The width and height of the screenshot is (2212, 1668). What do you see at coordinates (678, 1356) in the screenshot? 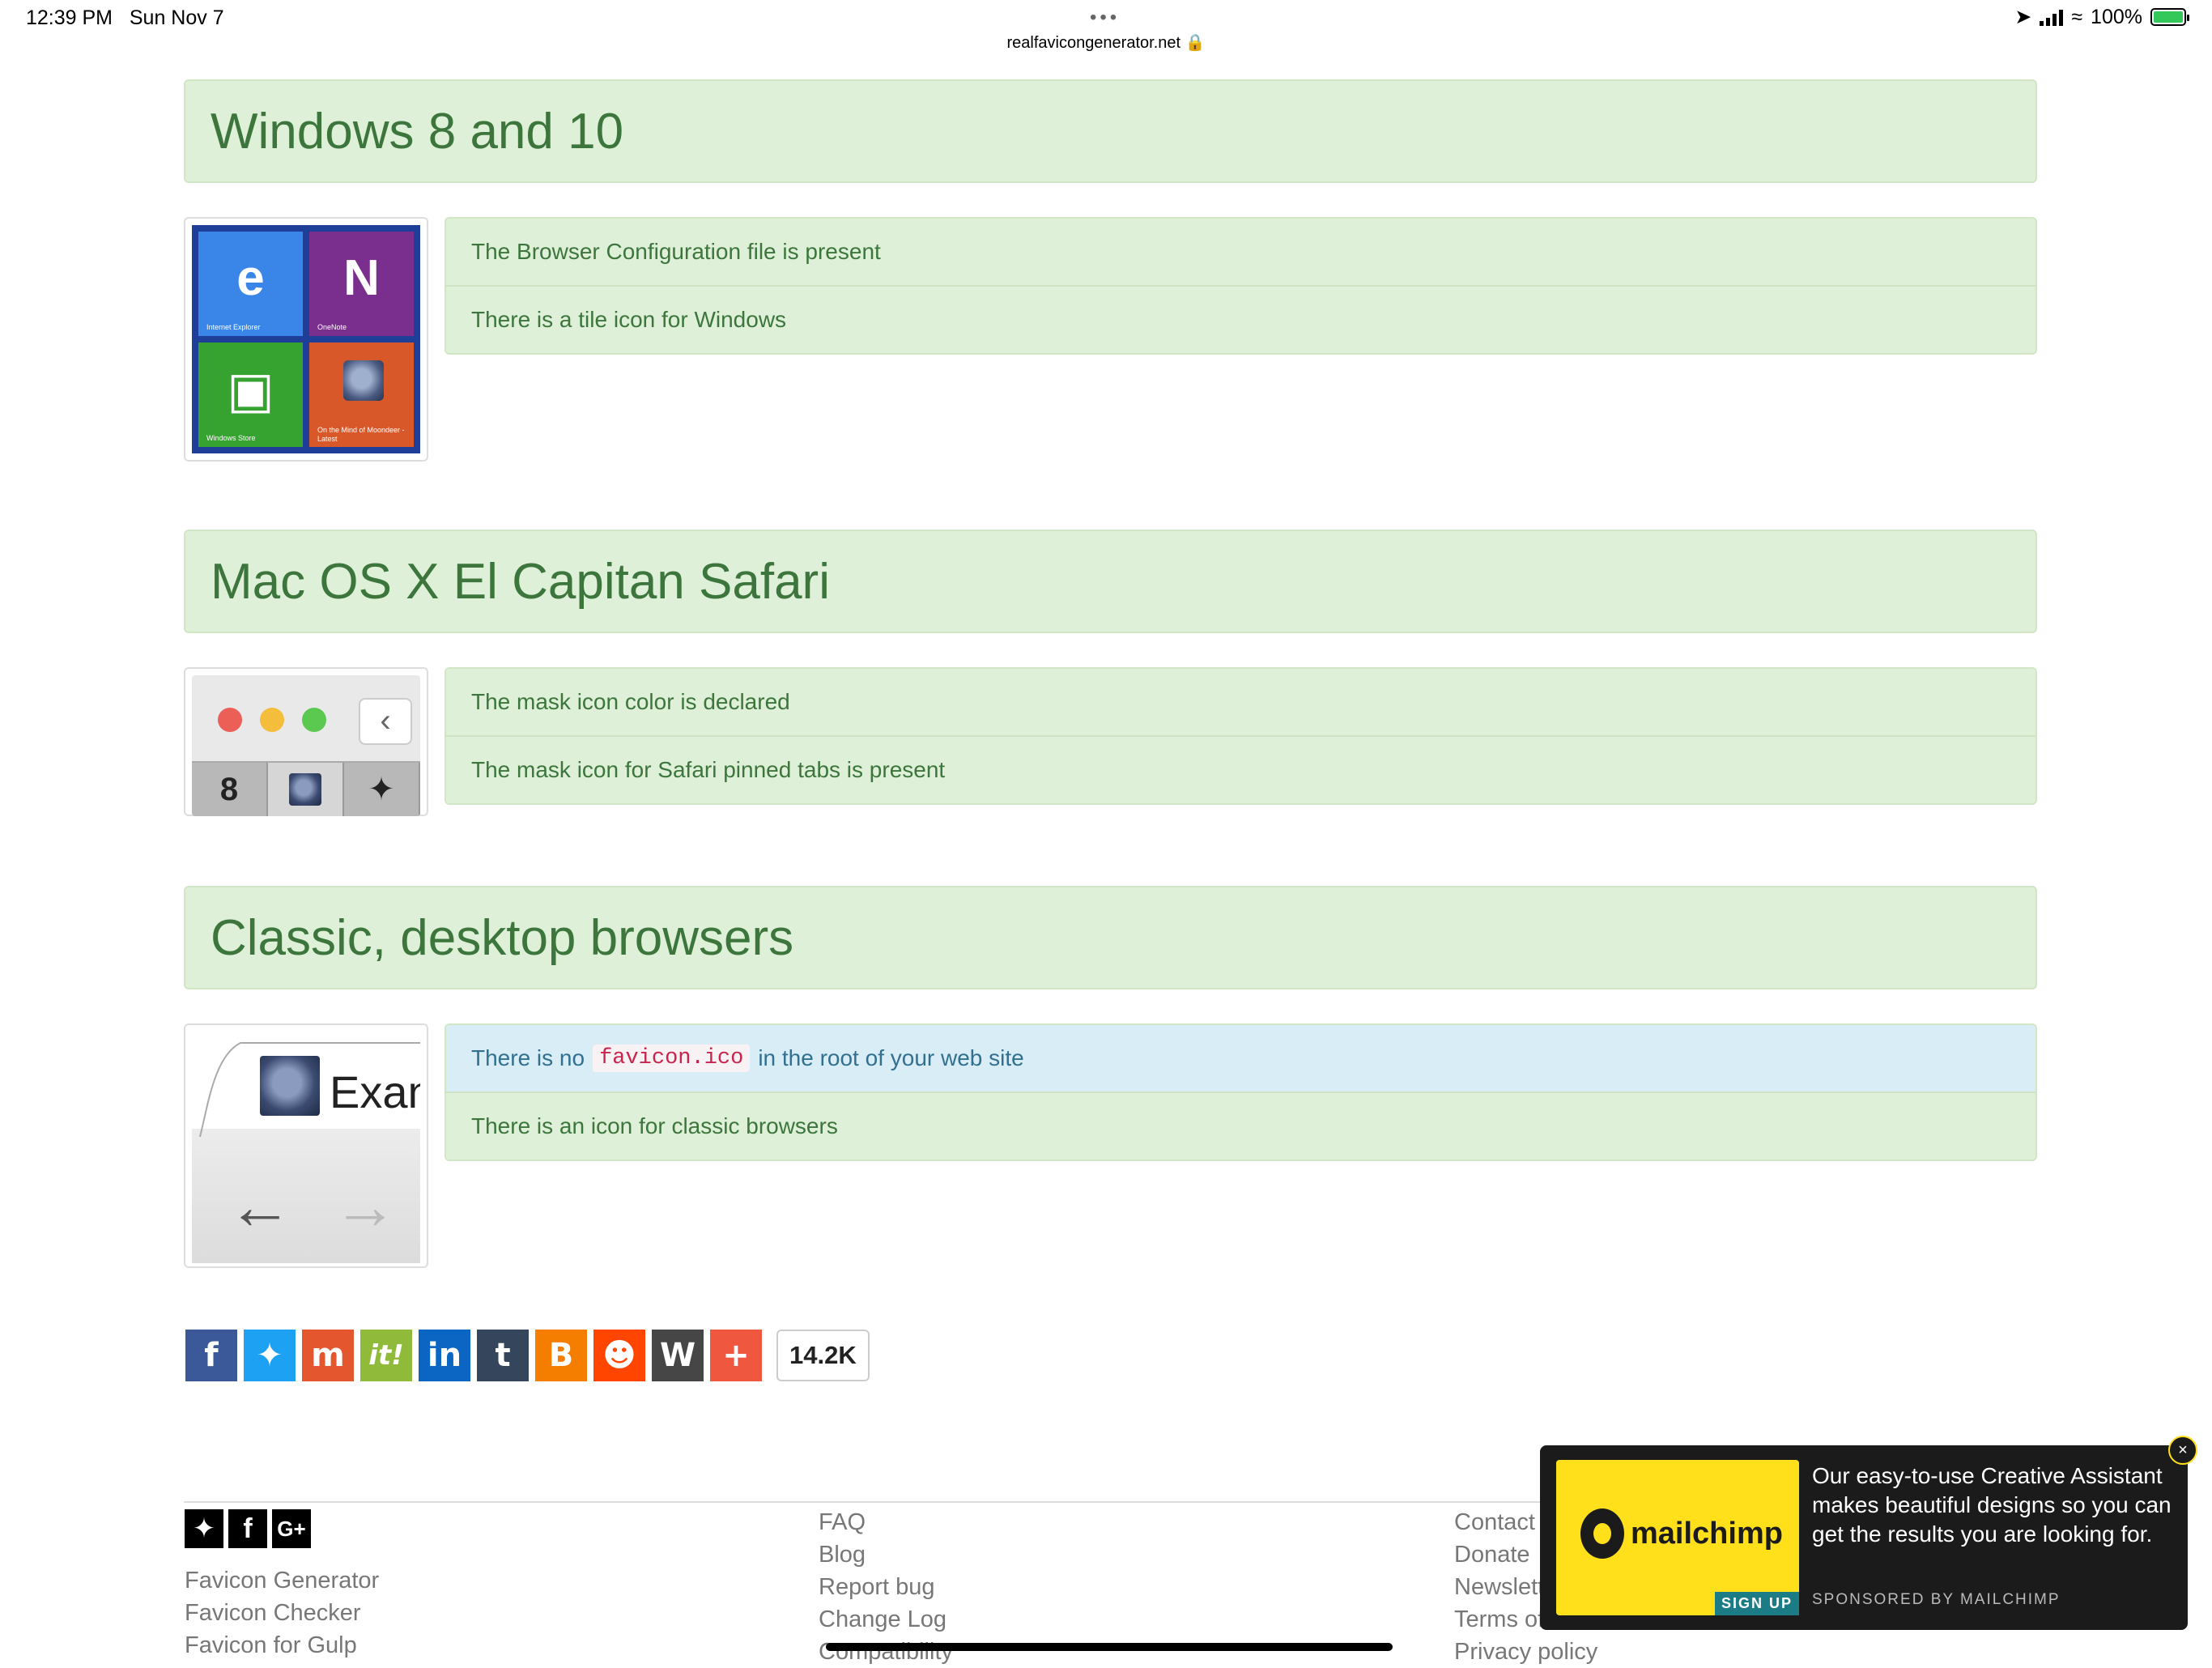
I see `wordpress-share-icon: W` at bounding box center [678, 1356].